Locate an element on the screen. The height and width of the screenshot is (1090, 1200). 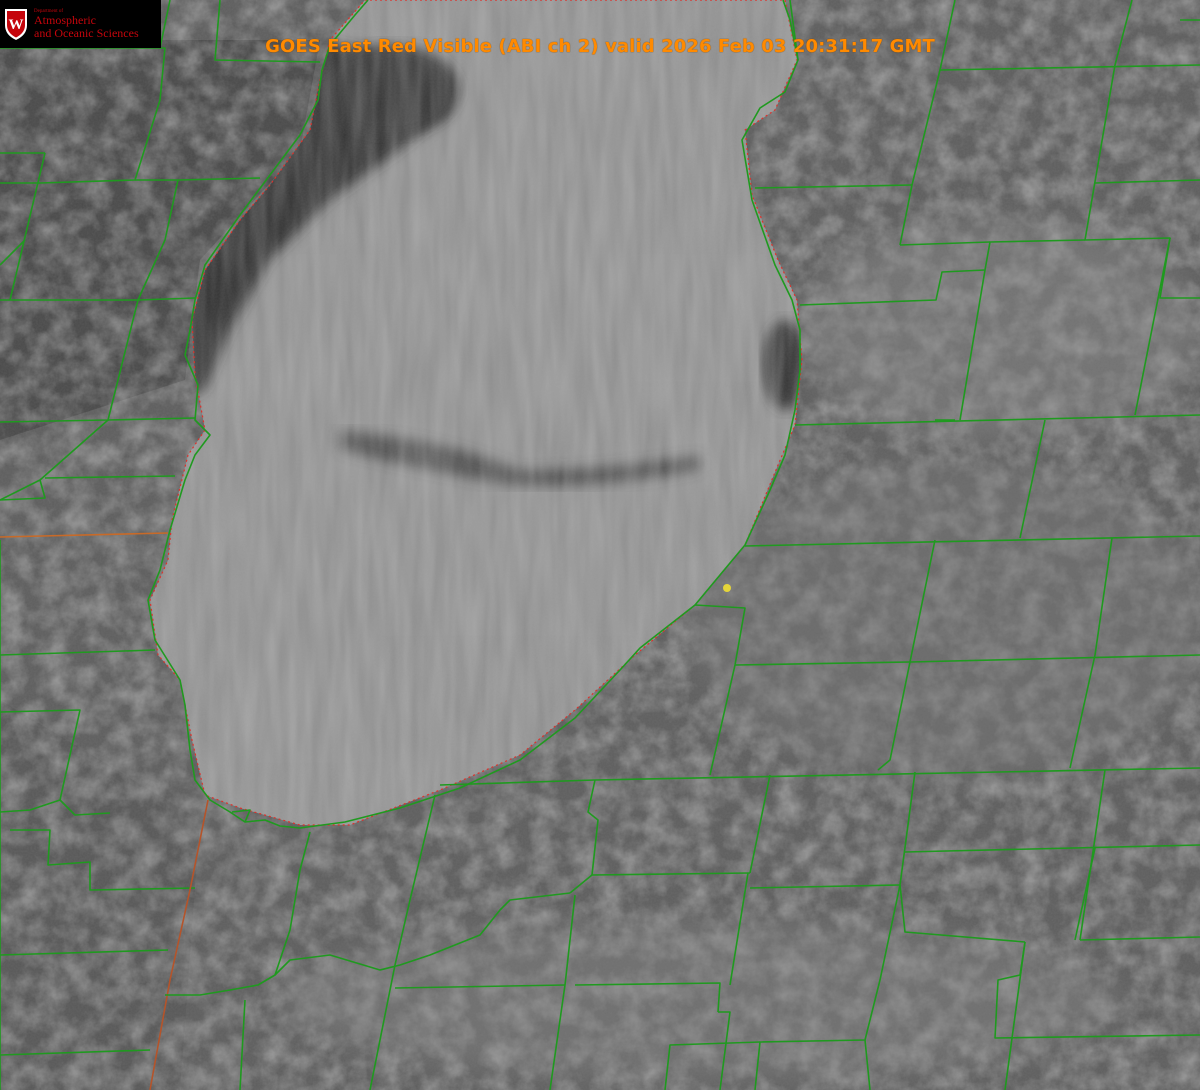
svg-text: W is located at coordinates (16, 25).